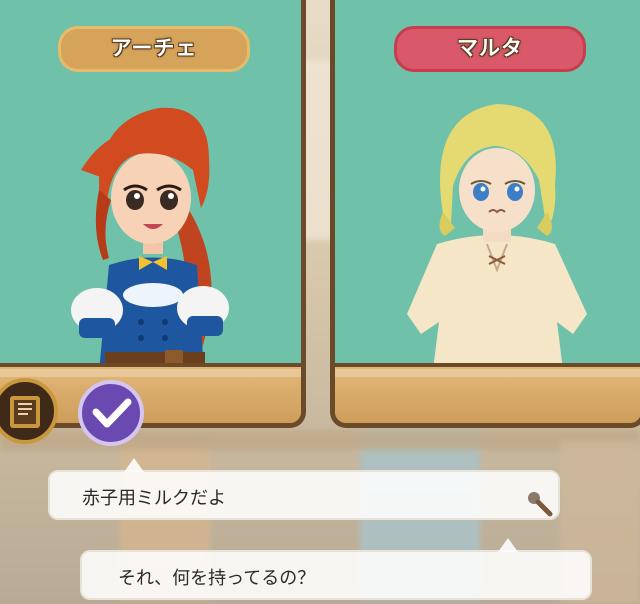 This screenshot has width=640, height=604. I want to click on checkmark-icon, so click(112, 413).